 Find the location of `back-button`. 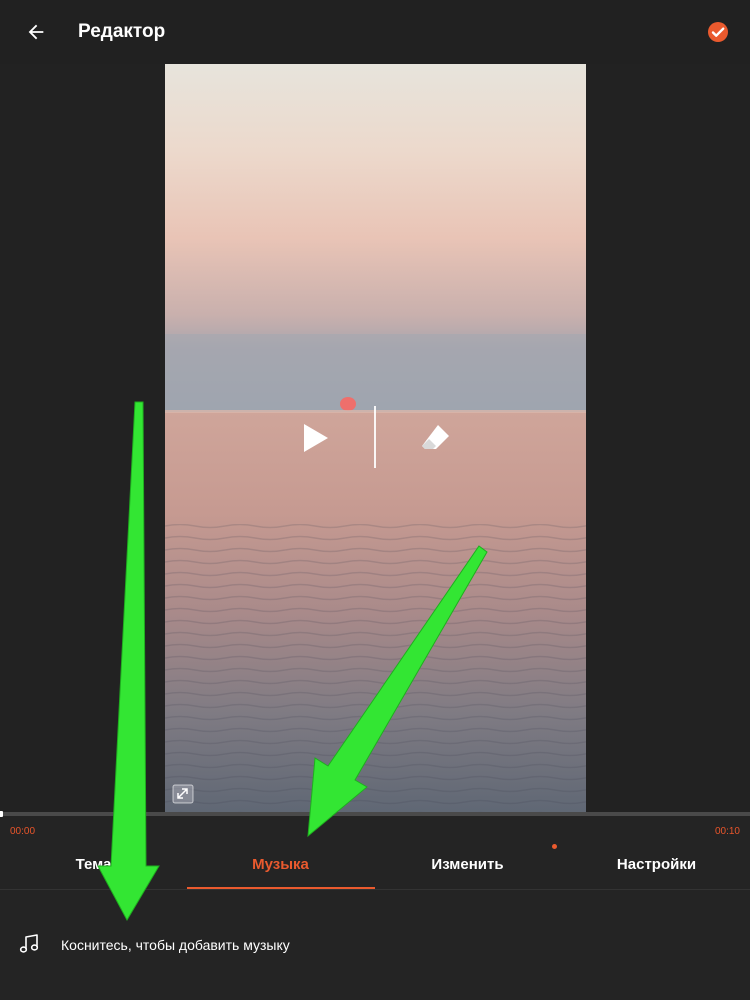

back-button is located at coordinates (36, 32).